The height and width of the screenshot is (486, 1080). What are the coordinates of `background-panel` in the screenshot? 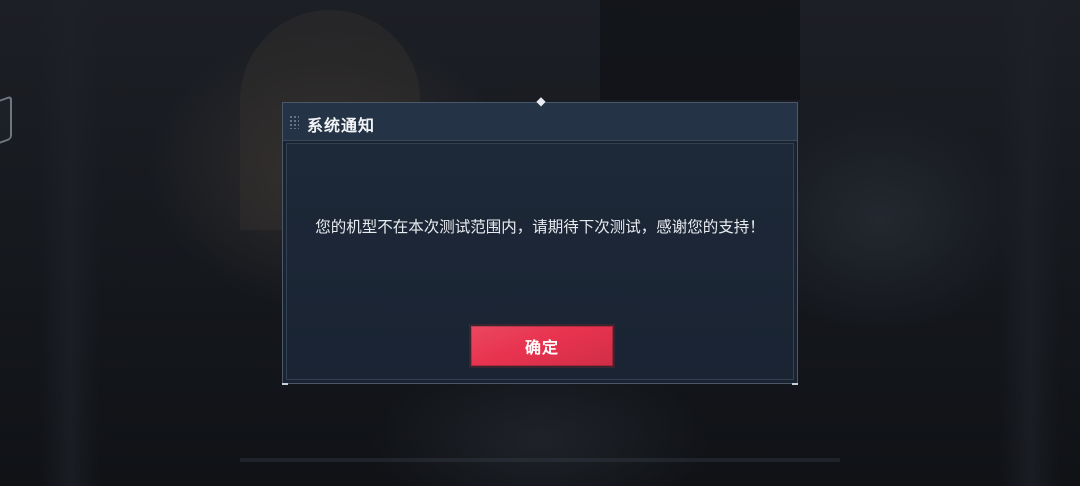 It's located at (700, 50).